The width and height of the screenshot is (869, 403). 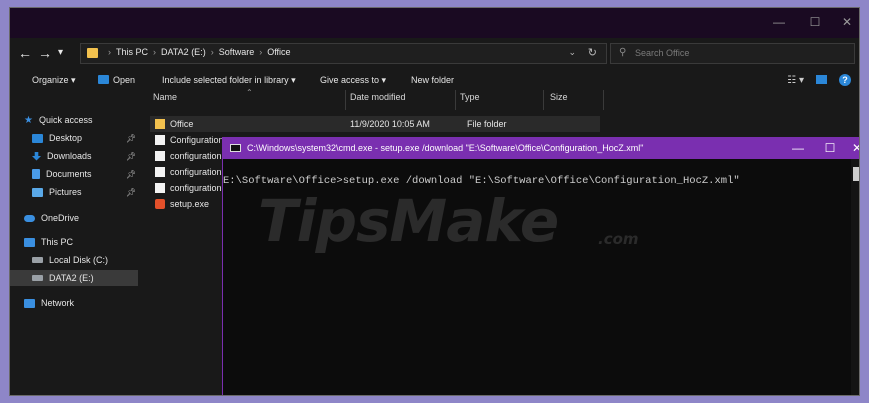 I want to click on file-name: Configuration, so click(x=197, y=140).